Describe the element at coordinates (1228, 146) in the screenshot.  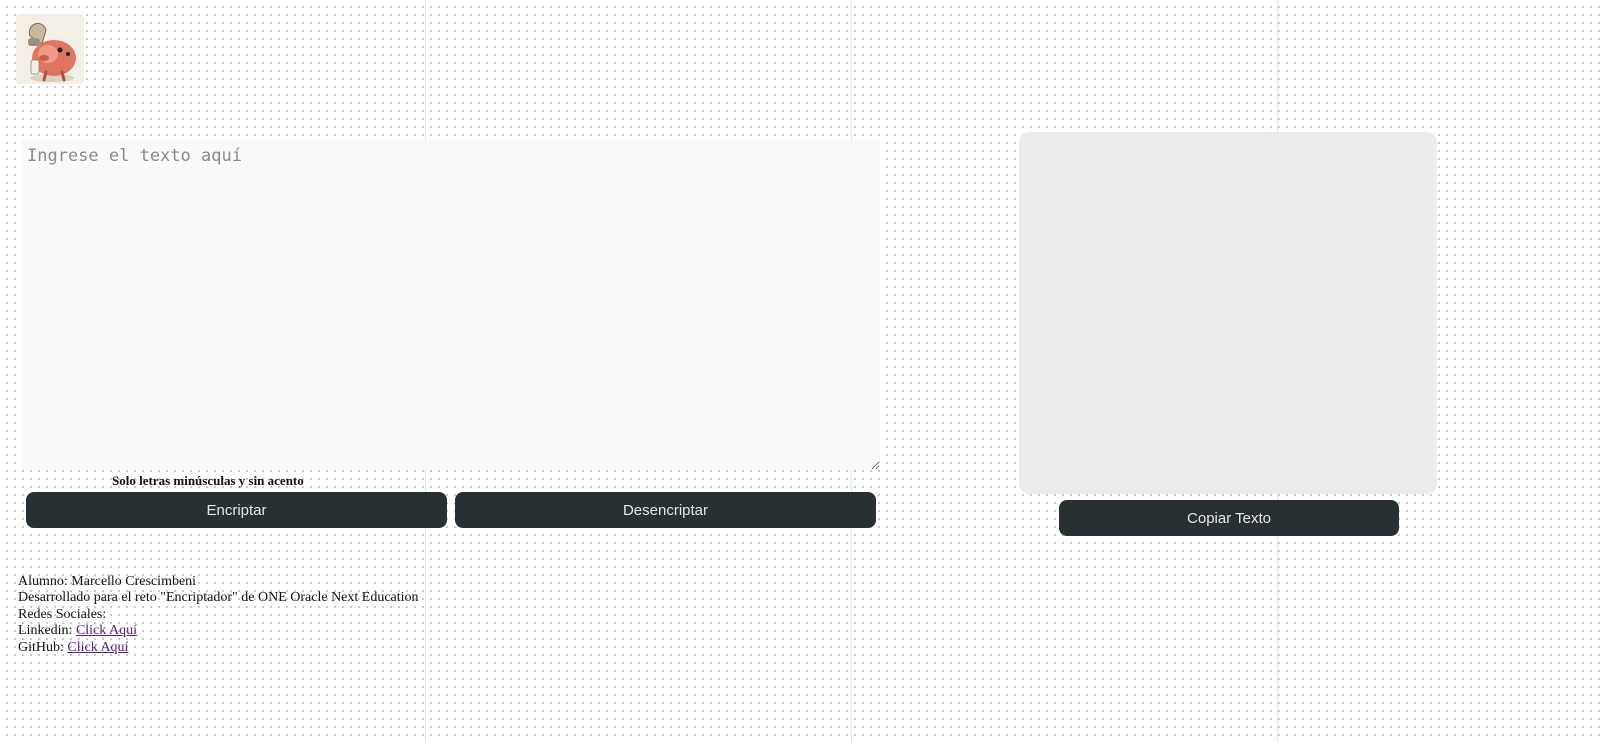
I see `output-text` at that location.